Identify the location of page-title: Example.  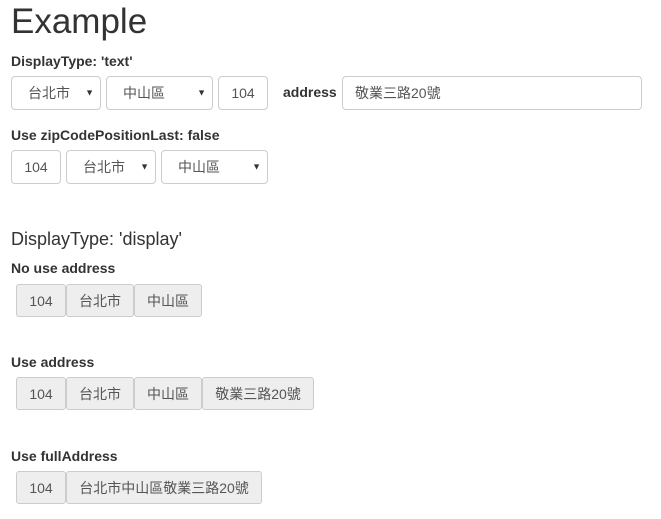
(79, 21).